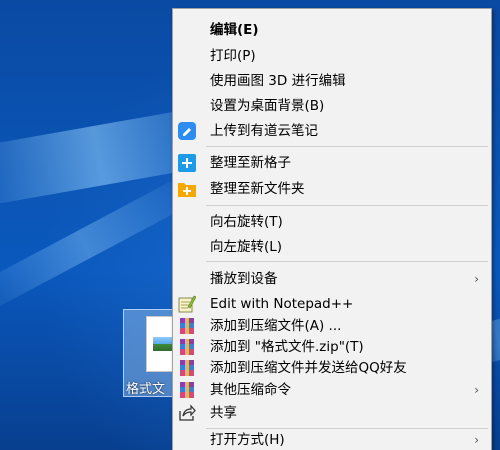 Image resolution: width=500 pixels, height=450 pixels. I want to click on menu-item-label: 打印(P), so click(233, 56).